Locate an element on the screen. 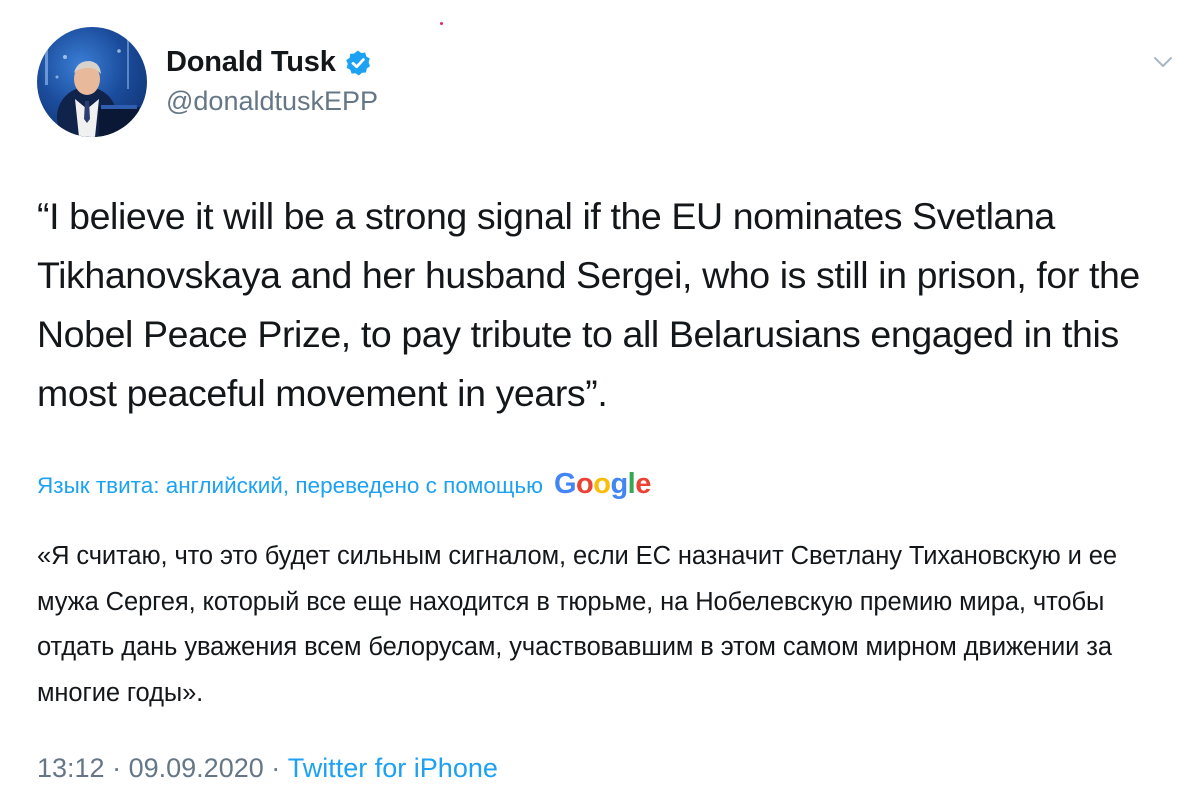 The width and height of the screenshot is (1200, 795). author-name-row: Donald Tusk is located at coordinates (269, 62).